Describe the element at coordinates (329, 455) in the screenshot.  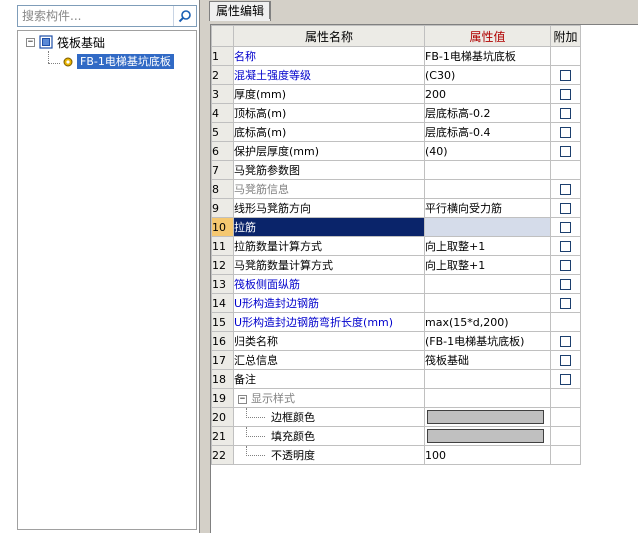
I see `property-name: 不透明度` at that location.